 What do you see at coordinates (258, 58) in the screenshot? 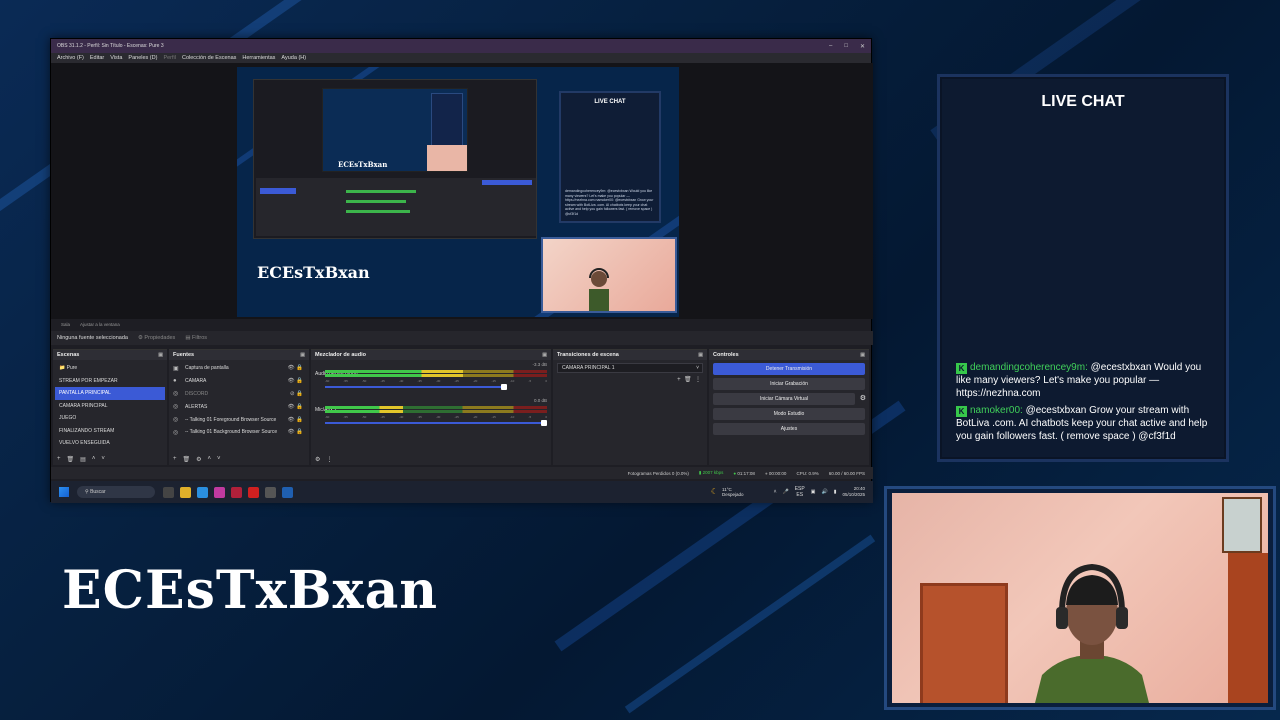
I see `menu-herramientas: Herramientas` at bounding box center [258, 58].